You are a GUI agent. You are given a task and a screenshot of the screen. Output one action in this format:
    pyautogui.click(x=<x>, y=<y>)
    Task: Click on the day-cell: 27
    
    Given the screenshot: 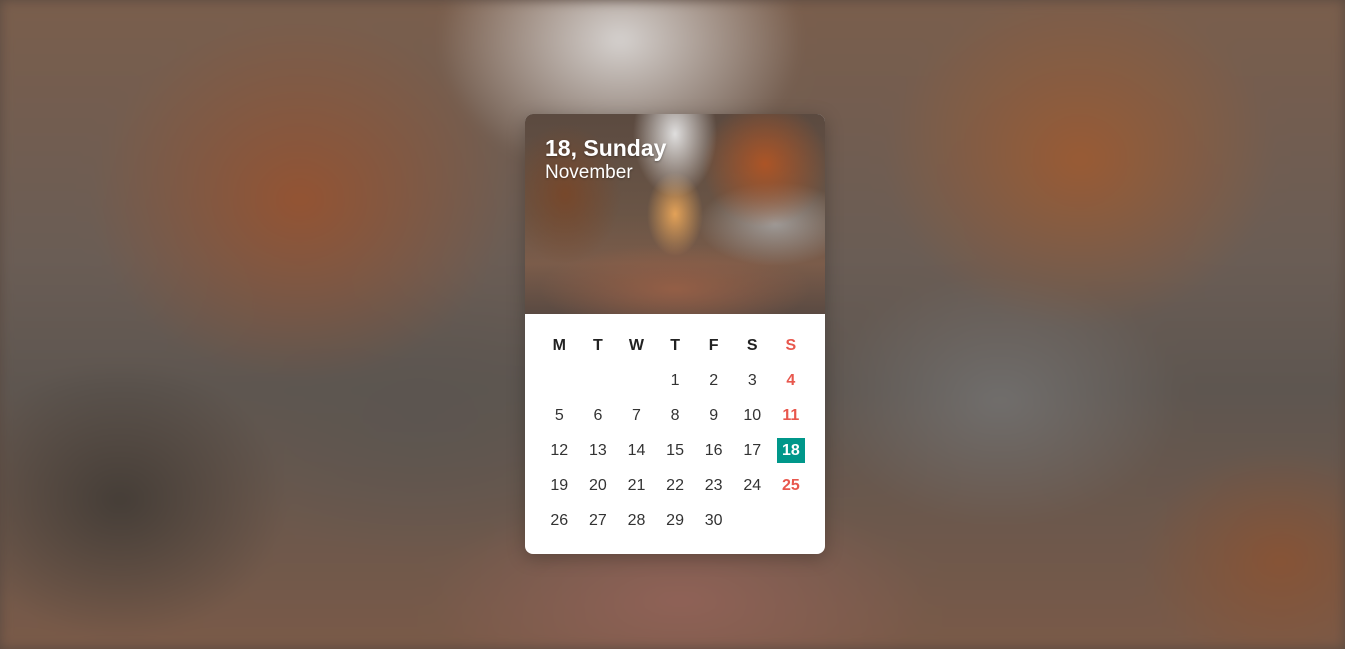 What is the action you would take?
    pyautogui.click(x=598, y=520)
    